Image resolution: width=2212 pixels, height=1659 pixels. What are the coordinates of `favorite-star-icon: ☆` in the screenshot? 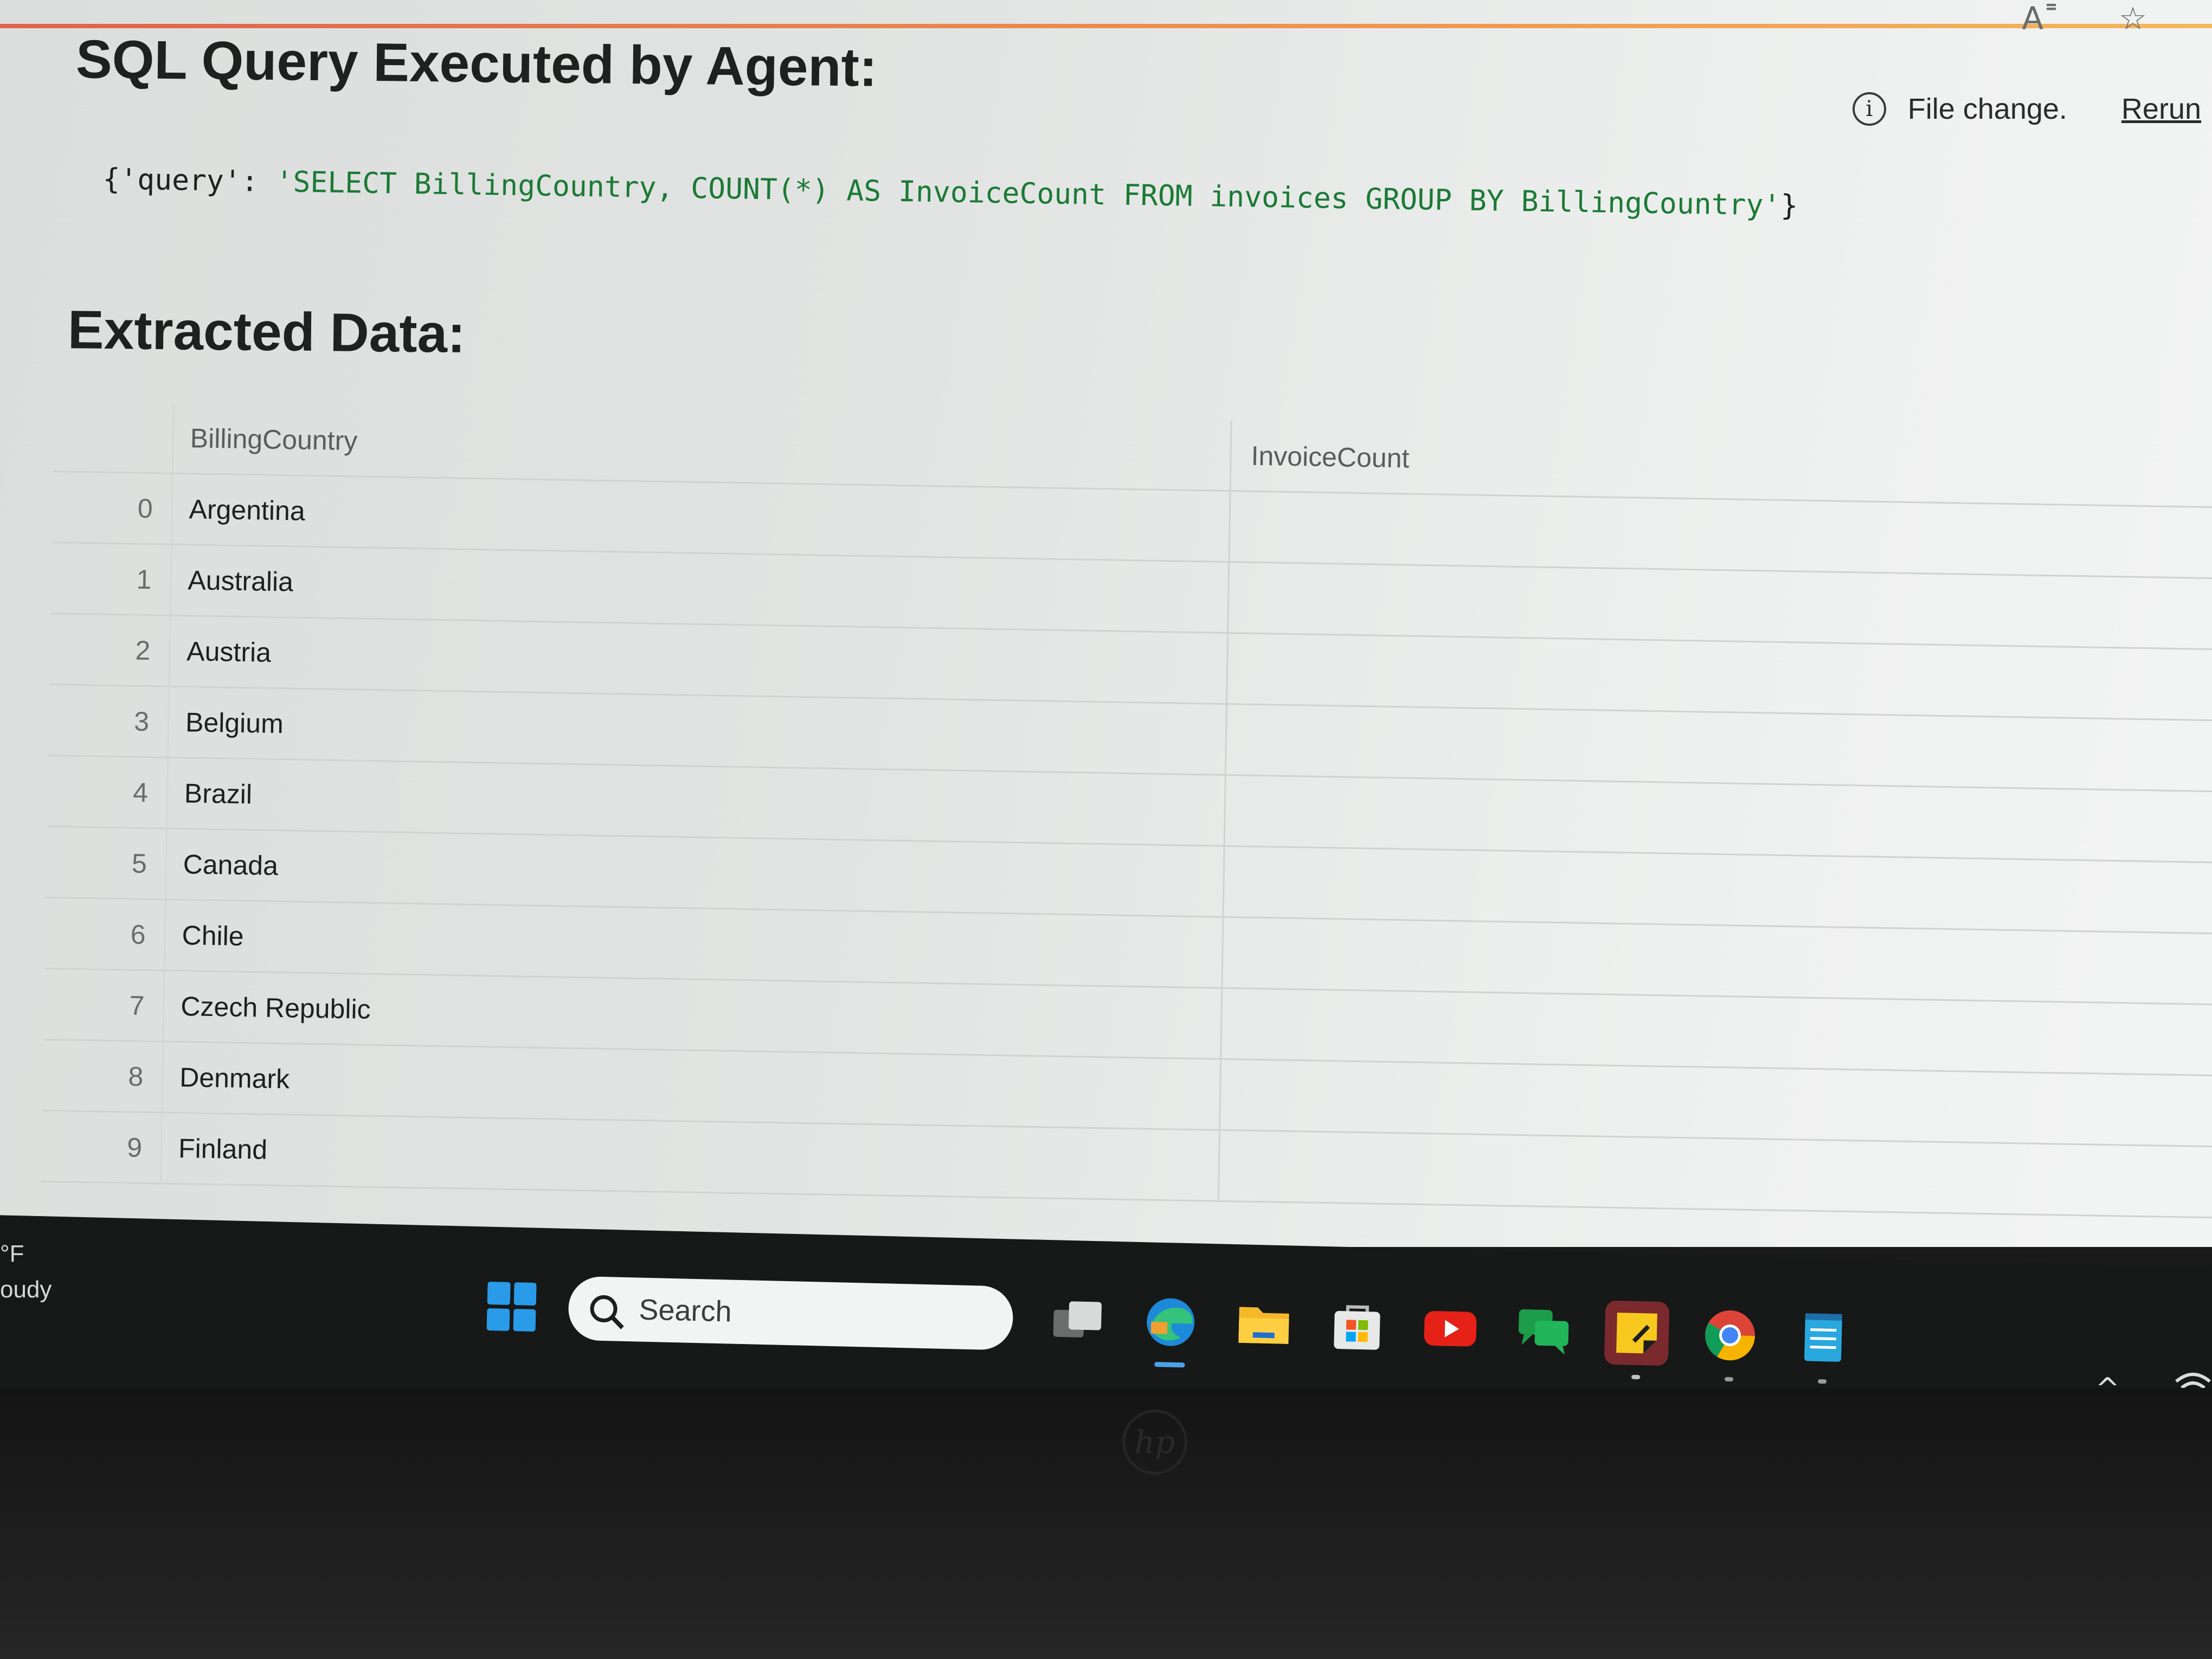 It's located at (2133, 18).